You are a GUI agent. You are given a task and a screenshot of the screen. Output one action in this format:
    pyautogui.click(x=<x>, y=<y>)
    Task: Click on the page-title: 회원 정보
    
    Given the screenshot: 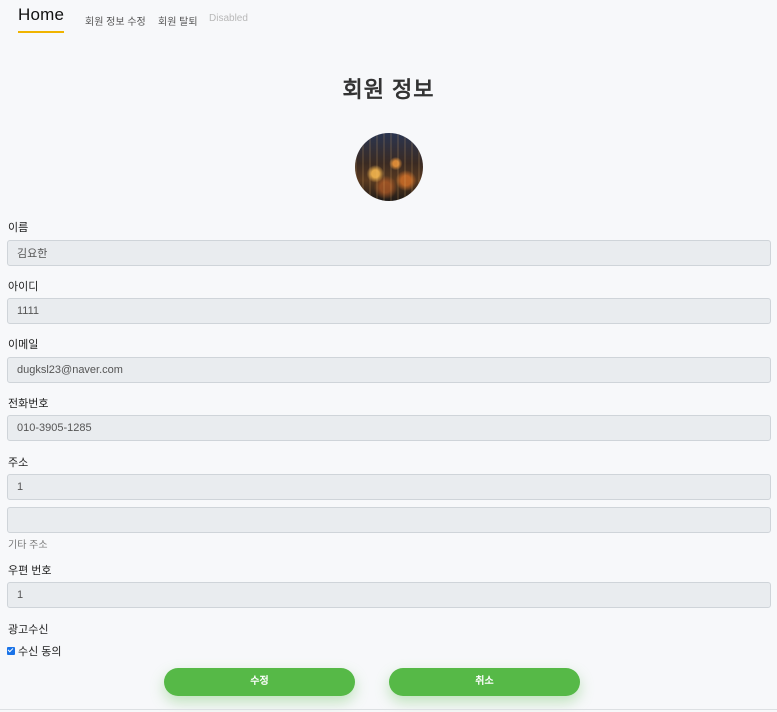 What is the action you would take?
    pyautogui.click(x=388, y=89)
    